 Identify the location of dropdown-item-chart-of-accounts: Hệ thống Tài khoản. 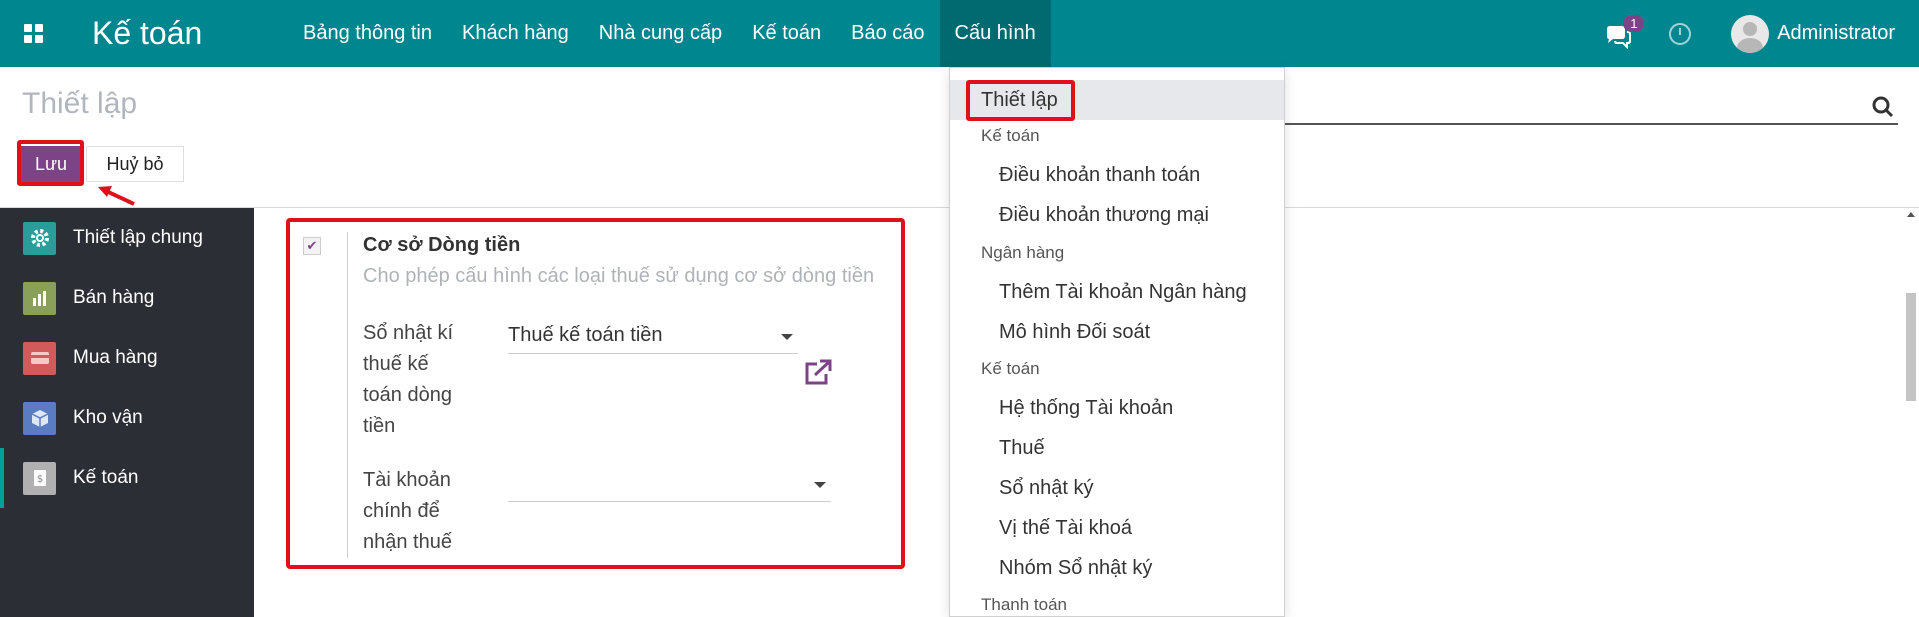
(1117, 408).